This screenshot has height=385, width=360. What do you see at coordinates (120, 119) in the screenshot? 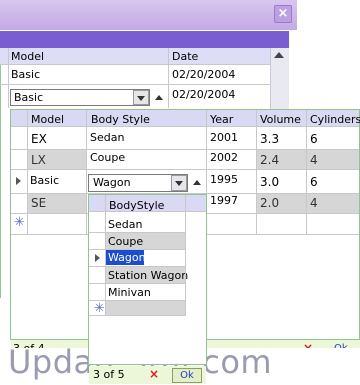
I see `grid2-header-body-style: Body Style` at bounding box center [120, 119].